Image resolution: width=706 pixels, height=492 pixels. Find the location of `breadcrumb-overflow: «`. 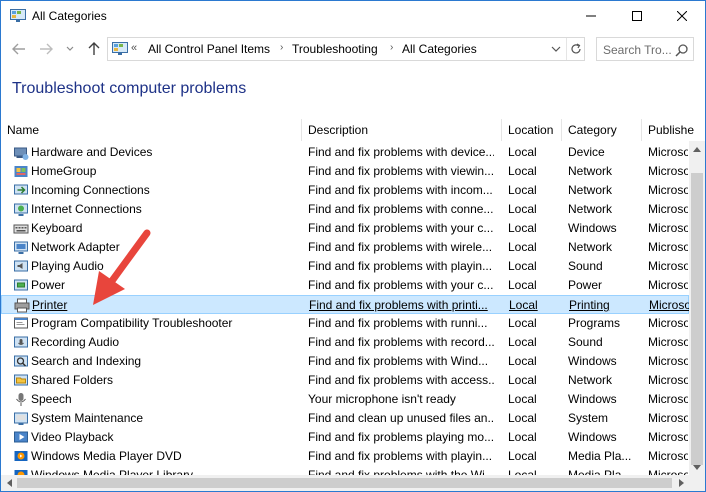

breadcrumb-overflow: « is located at coordinates (134, 48).